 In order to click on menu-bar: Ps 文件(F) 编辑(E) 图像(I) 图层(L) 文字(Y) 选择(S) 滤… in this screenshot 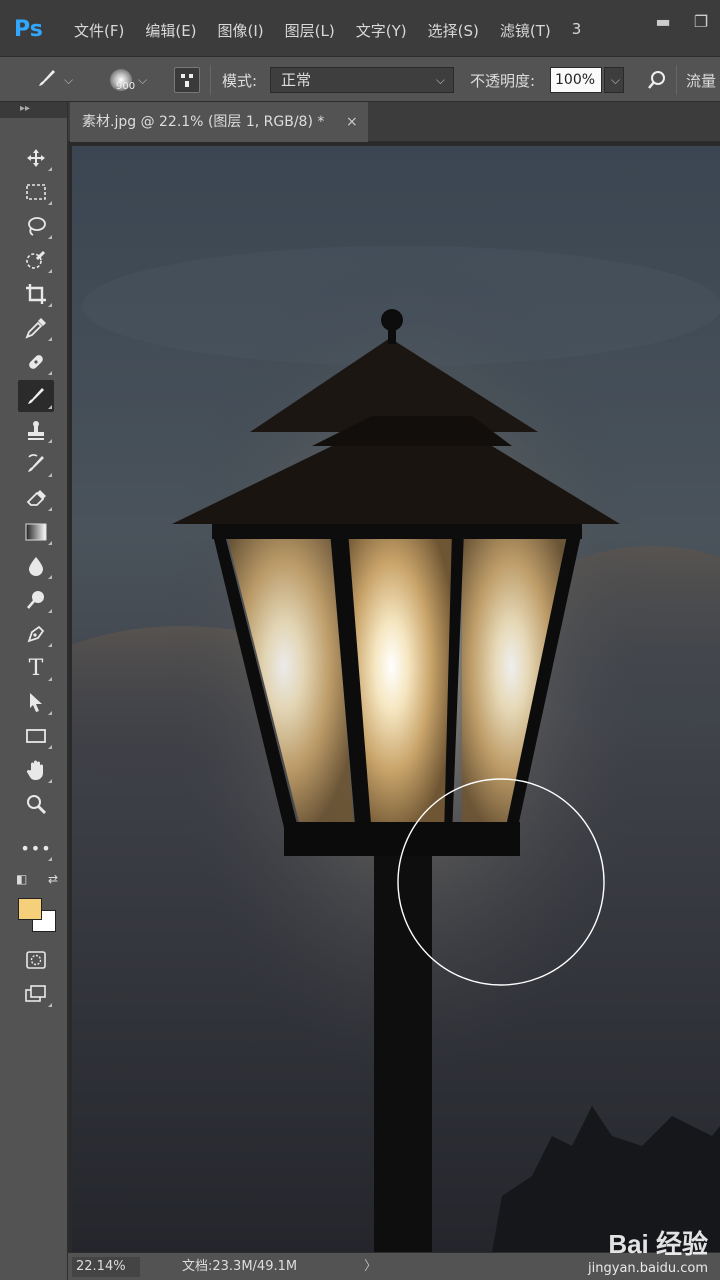, I will do `click(360, 28)`.